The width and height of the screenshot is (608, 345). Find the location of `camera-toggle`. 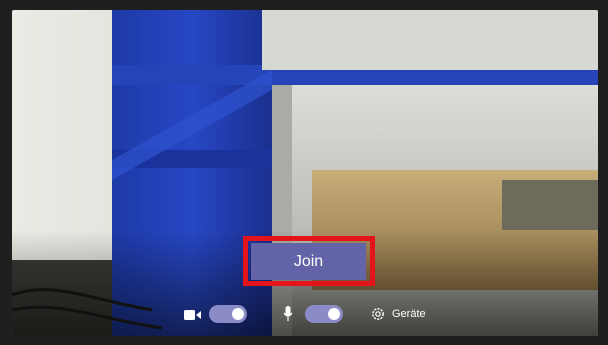

camera-toggle is located at coordinates (228, 314).